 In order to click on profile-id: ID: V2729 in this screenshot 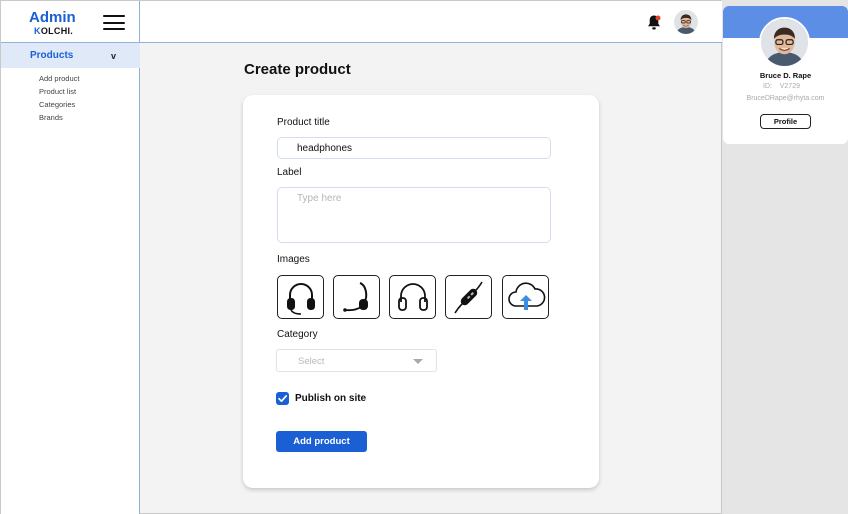, I will do `click(781, 86)`.